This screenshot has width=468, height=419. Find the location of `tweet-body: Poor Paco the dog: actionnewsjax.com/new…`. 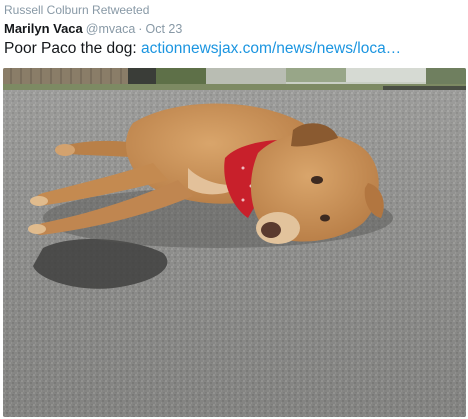

tweet-body: Poor Paco the dog: actionnewsjax.com/new… is located at coordinates (202, 49).